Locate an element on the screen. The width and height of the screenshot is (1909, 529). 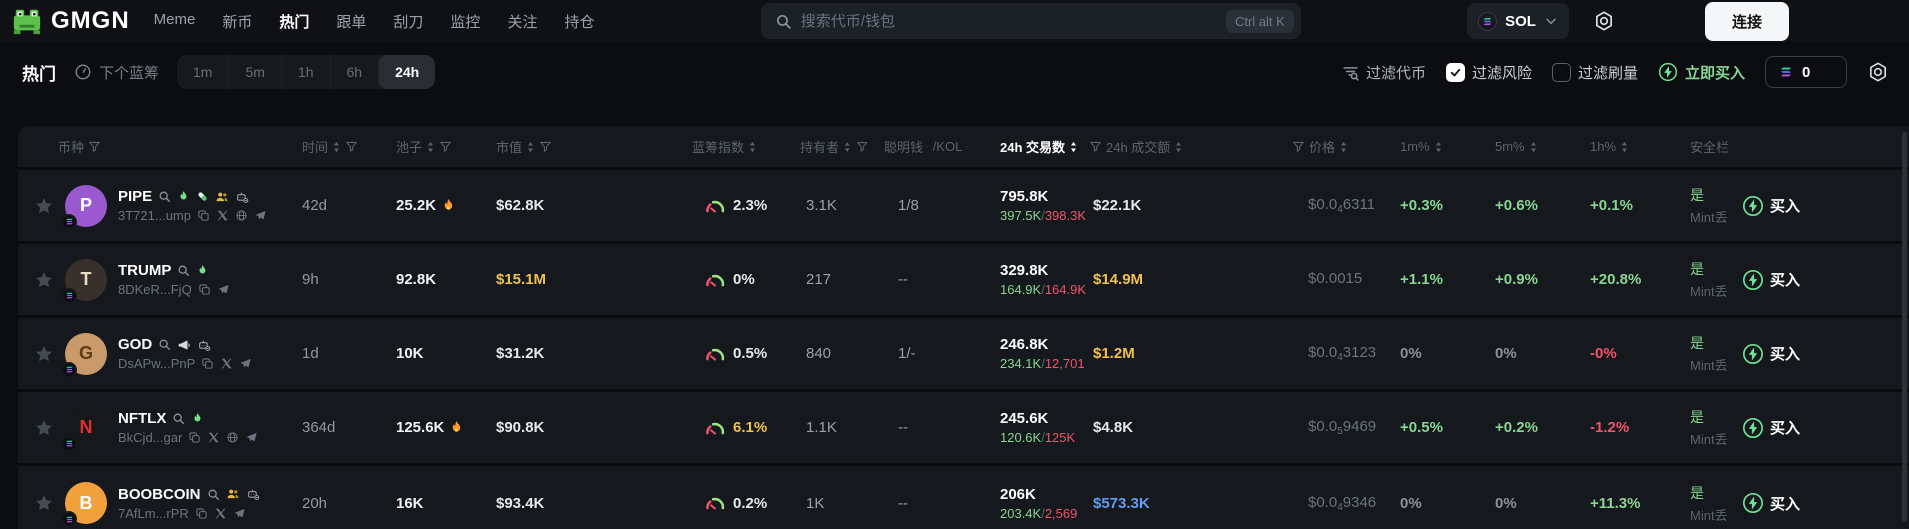
search-input is located at coordinates (1008, 21).